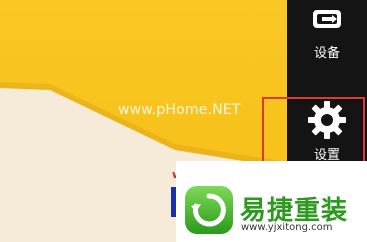  Describe the element at coordinates (287, 227) in the screenshot. I see `brand-url: www.yjxitong.com` at that location.